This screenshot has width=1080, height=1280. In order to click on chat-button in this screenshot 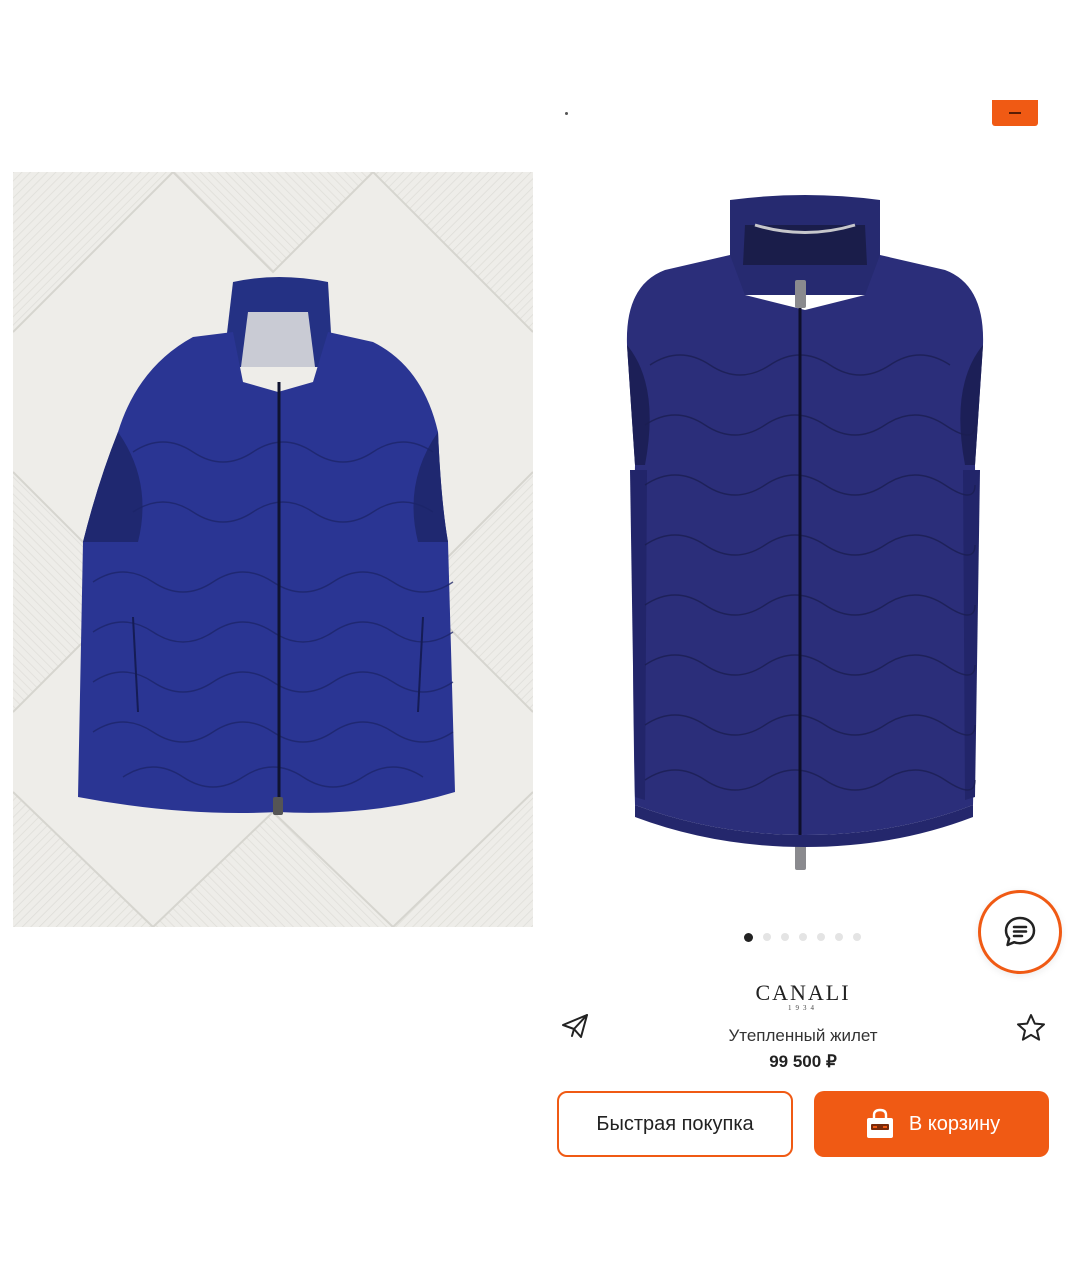, I will do `click(1020, 932)`.